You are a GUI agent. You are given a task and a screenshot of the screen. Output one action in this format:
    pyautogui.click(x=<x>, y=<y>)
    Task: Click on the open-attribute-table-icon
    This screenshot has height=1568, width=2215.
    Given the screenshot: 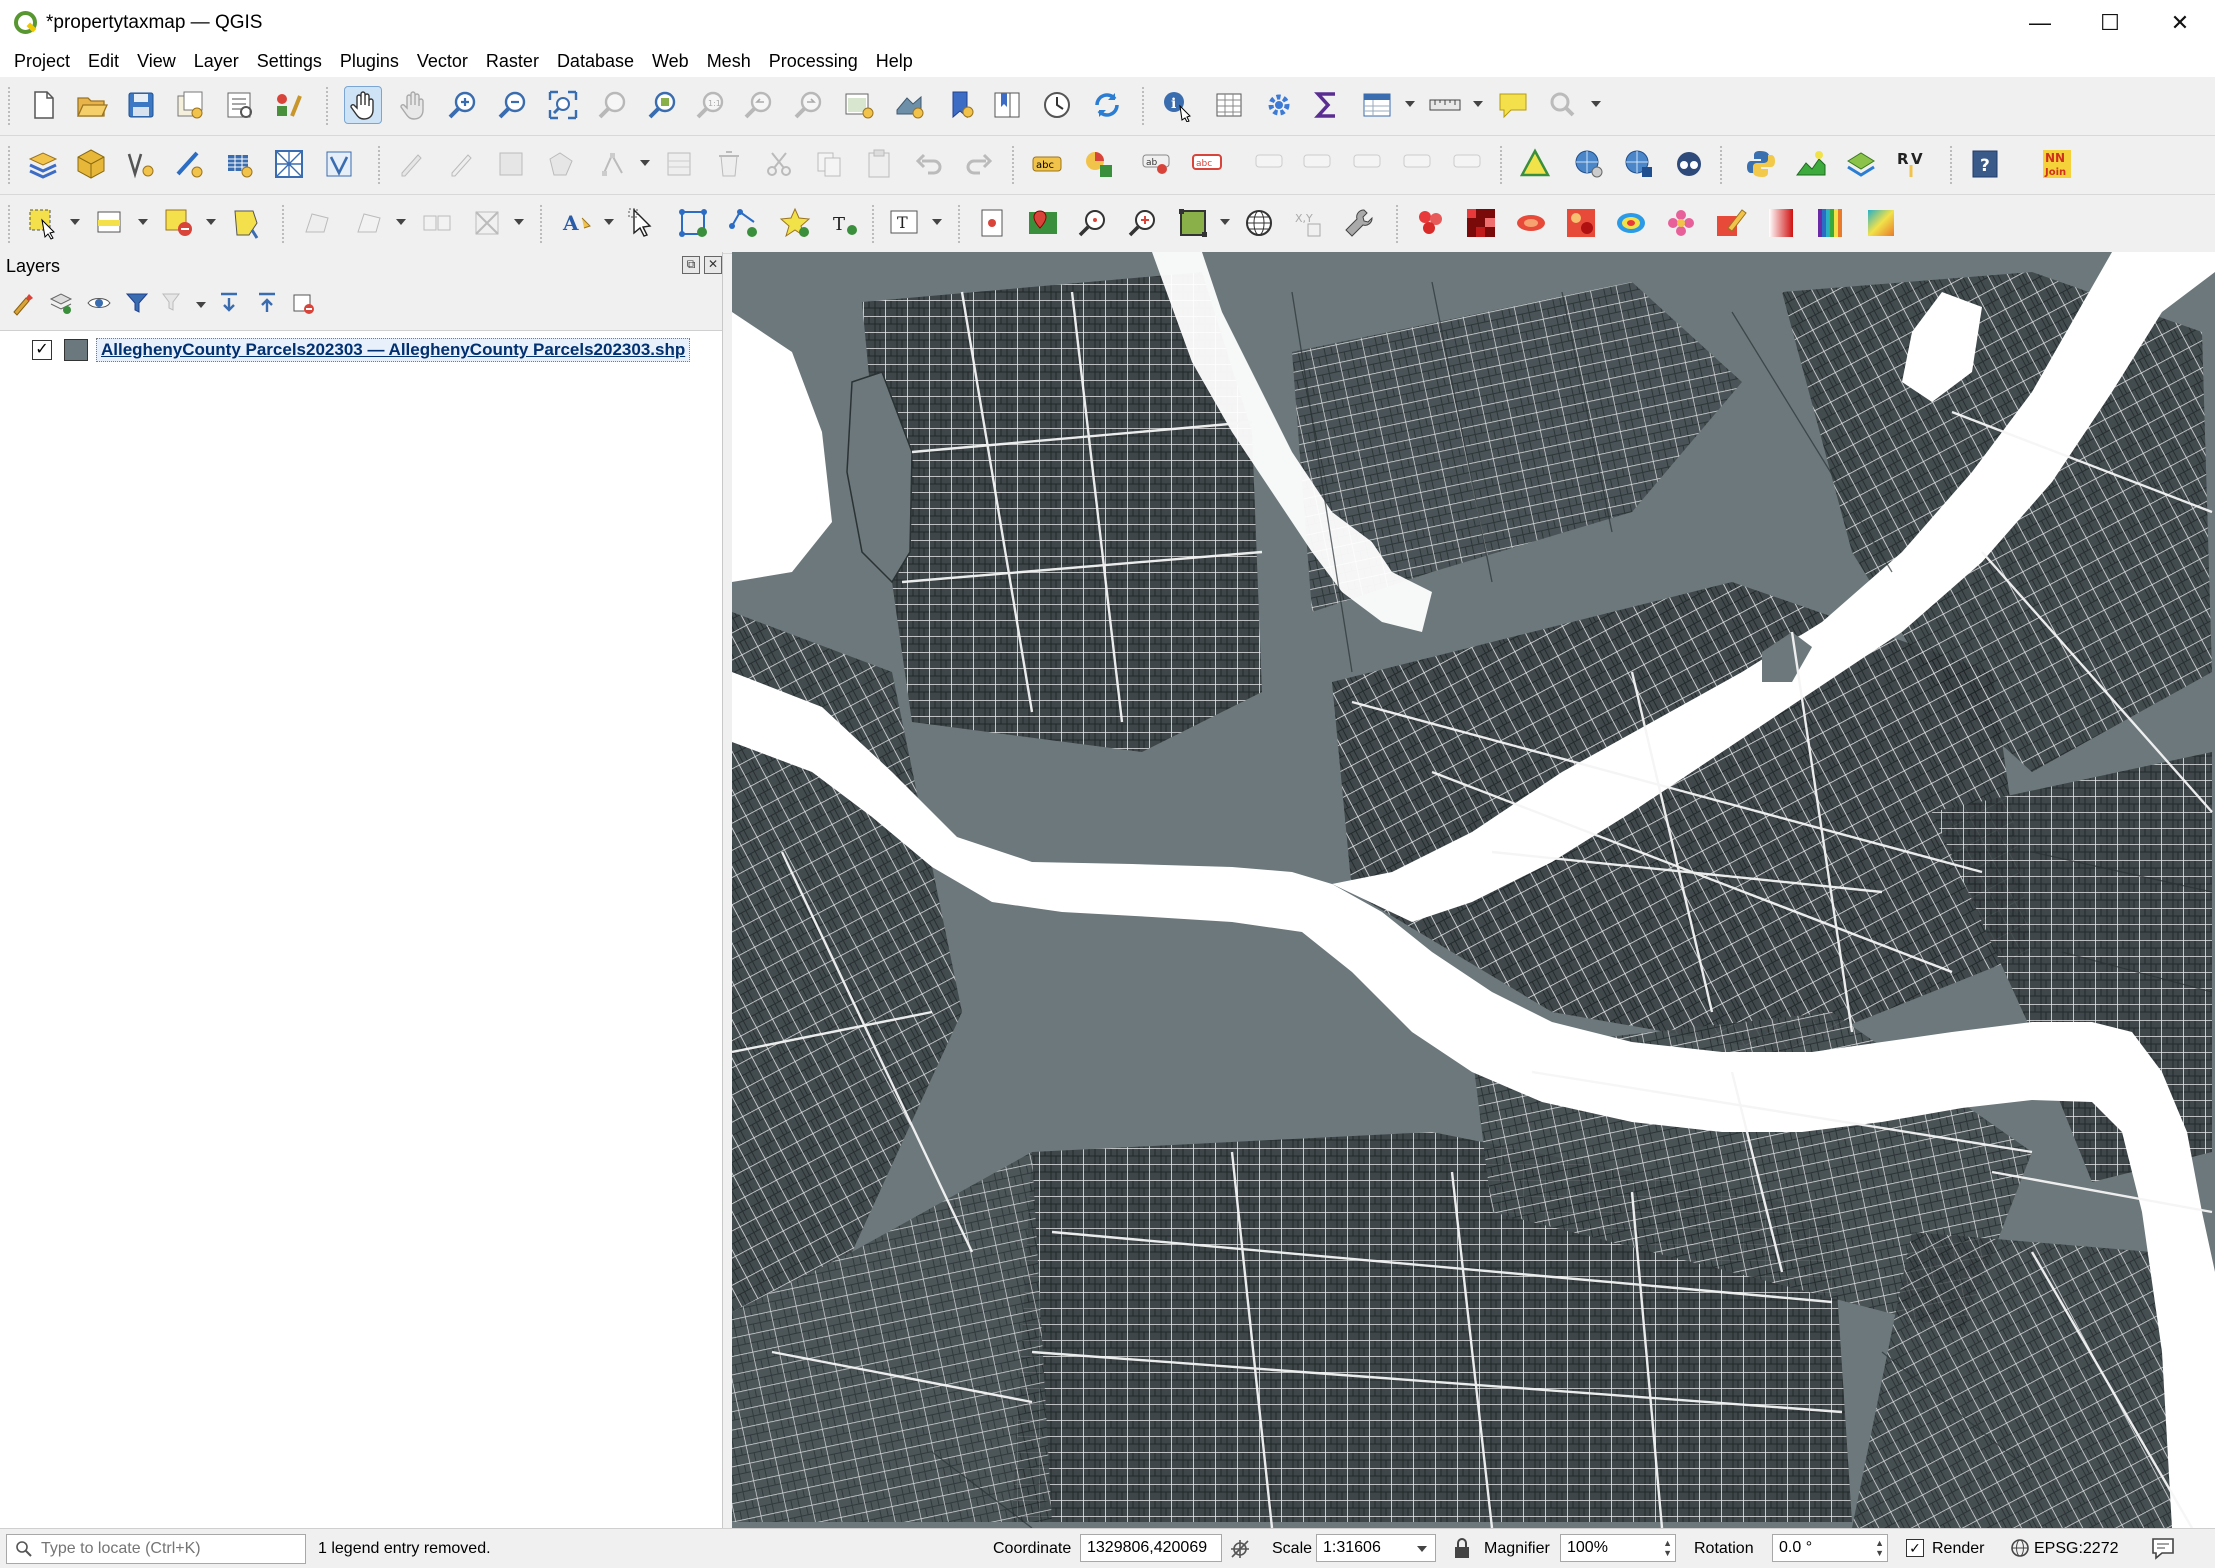 What is the action you would take?
    pyautogui.click(x=1229, y=105)
    